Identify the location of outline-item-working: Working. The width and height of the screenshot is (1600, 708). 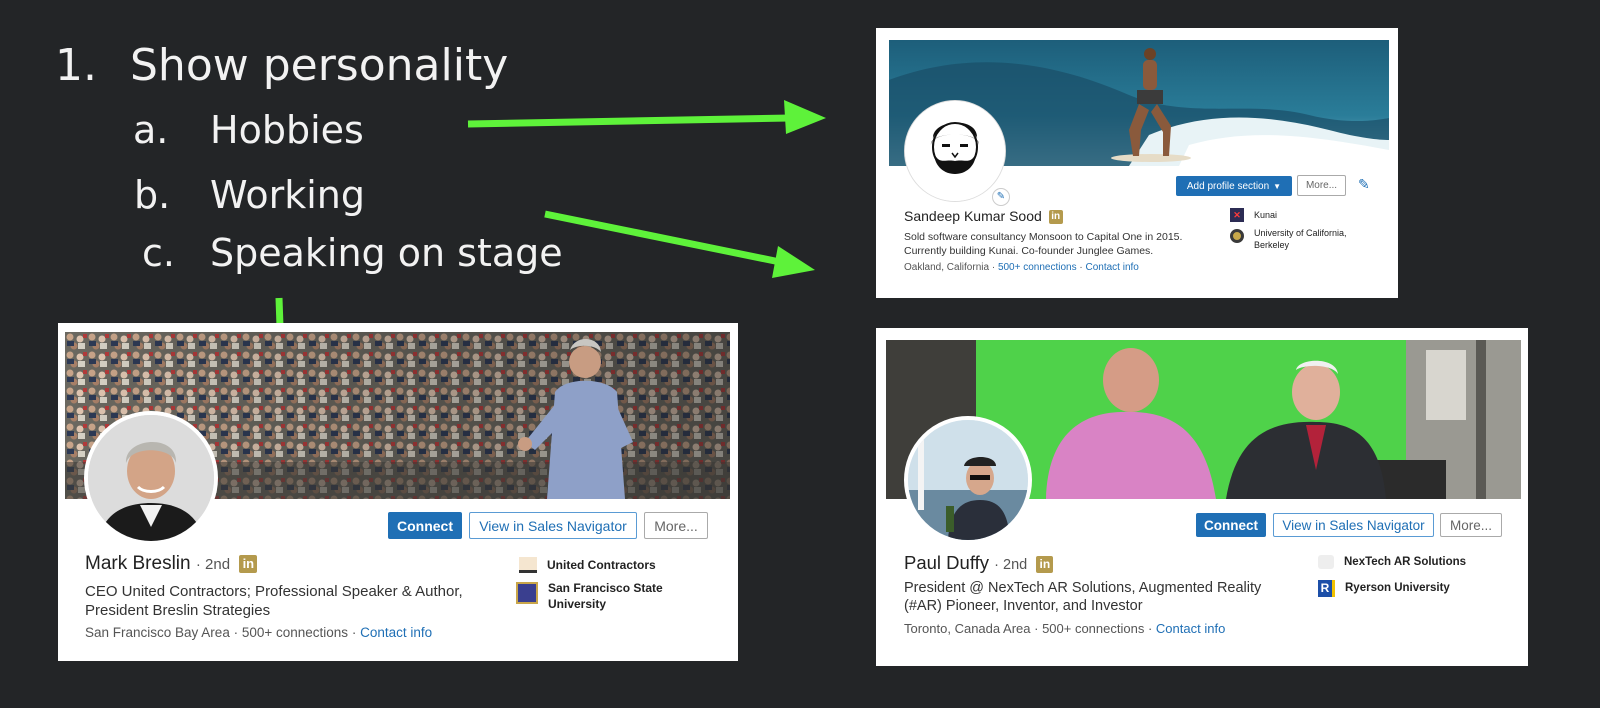
(287, 195).